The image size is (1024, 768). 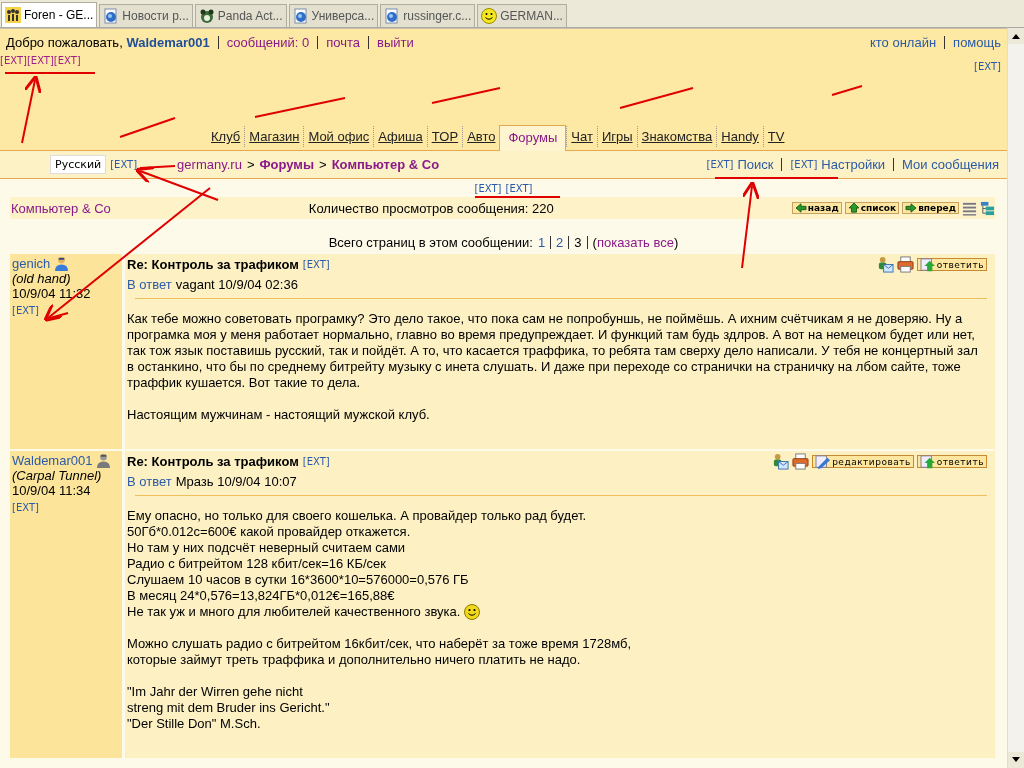 What do you see at coordinates (108, 42) in the screenshot?
I see `welcome-text: Добро пожаловать, Waldemar001` at bounding box center [108, 42].